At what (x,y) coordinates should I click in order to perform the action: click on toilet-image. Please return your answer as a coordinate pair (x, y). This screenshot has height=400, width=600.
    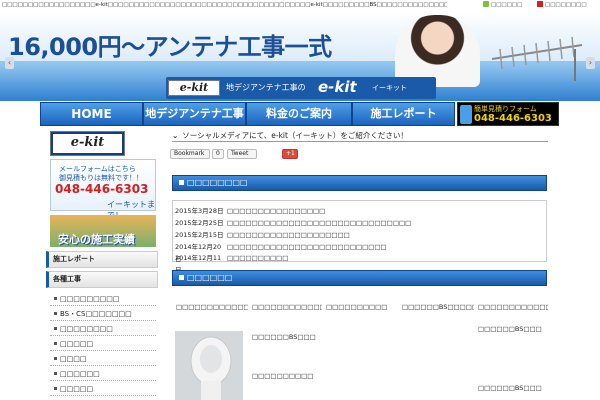
    Looking at the image, I should click on (209, 365).